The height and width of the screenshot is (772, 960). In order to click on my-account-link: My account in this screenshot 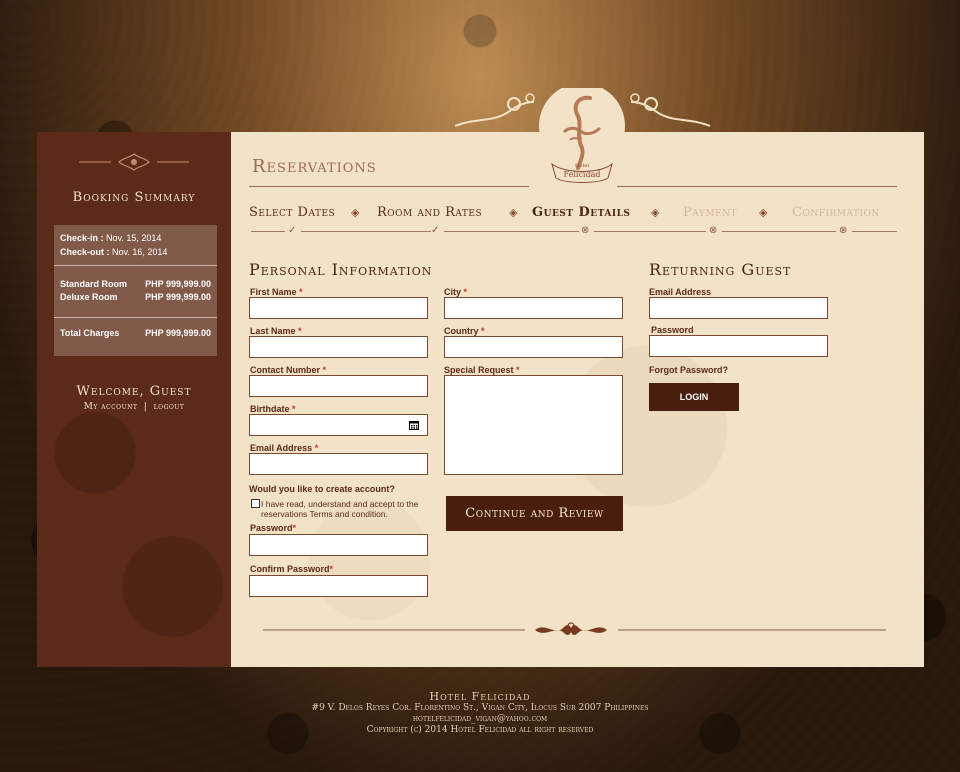, I will do `click(111, 407)`.